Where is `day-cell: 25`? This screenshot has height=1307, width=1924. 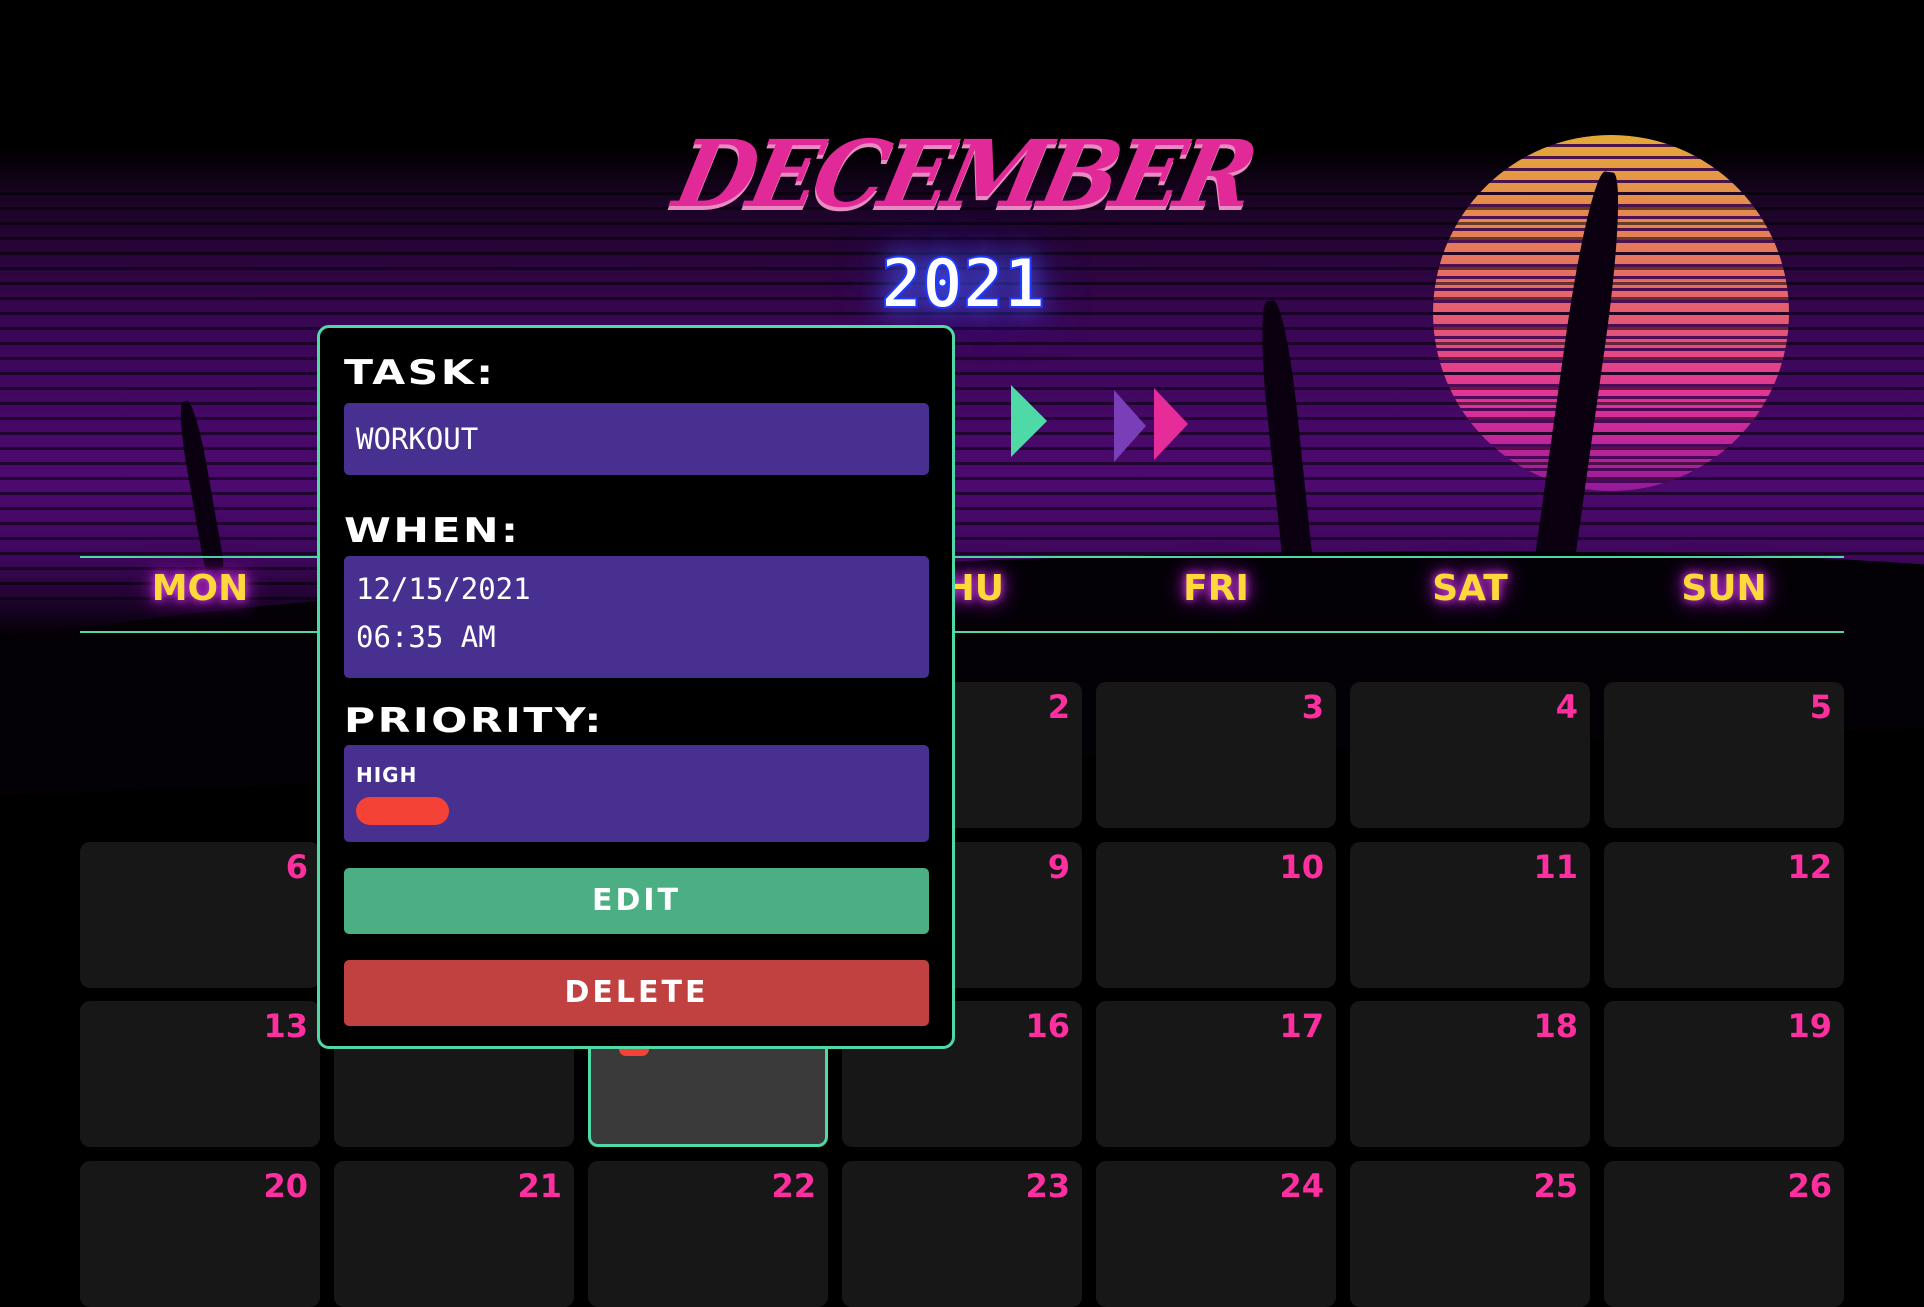
day-cell: 25 is located at coordinates (1470, 1234).